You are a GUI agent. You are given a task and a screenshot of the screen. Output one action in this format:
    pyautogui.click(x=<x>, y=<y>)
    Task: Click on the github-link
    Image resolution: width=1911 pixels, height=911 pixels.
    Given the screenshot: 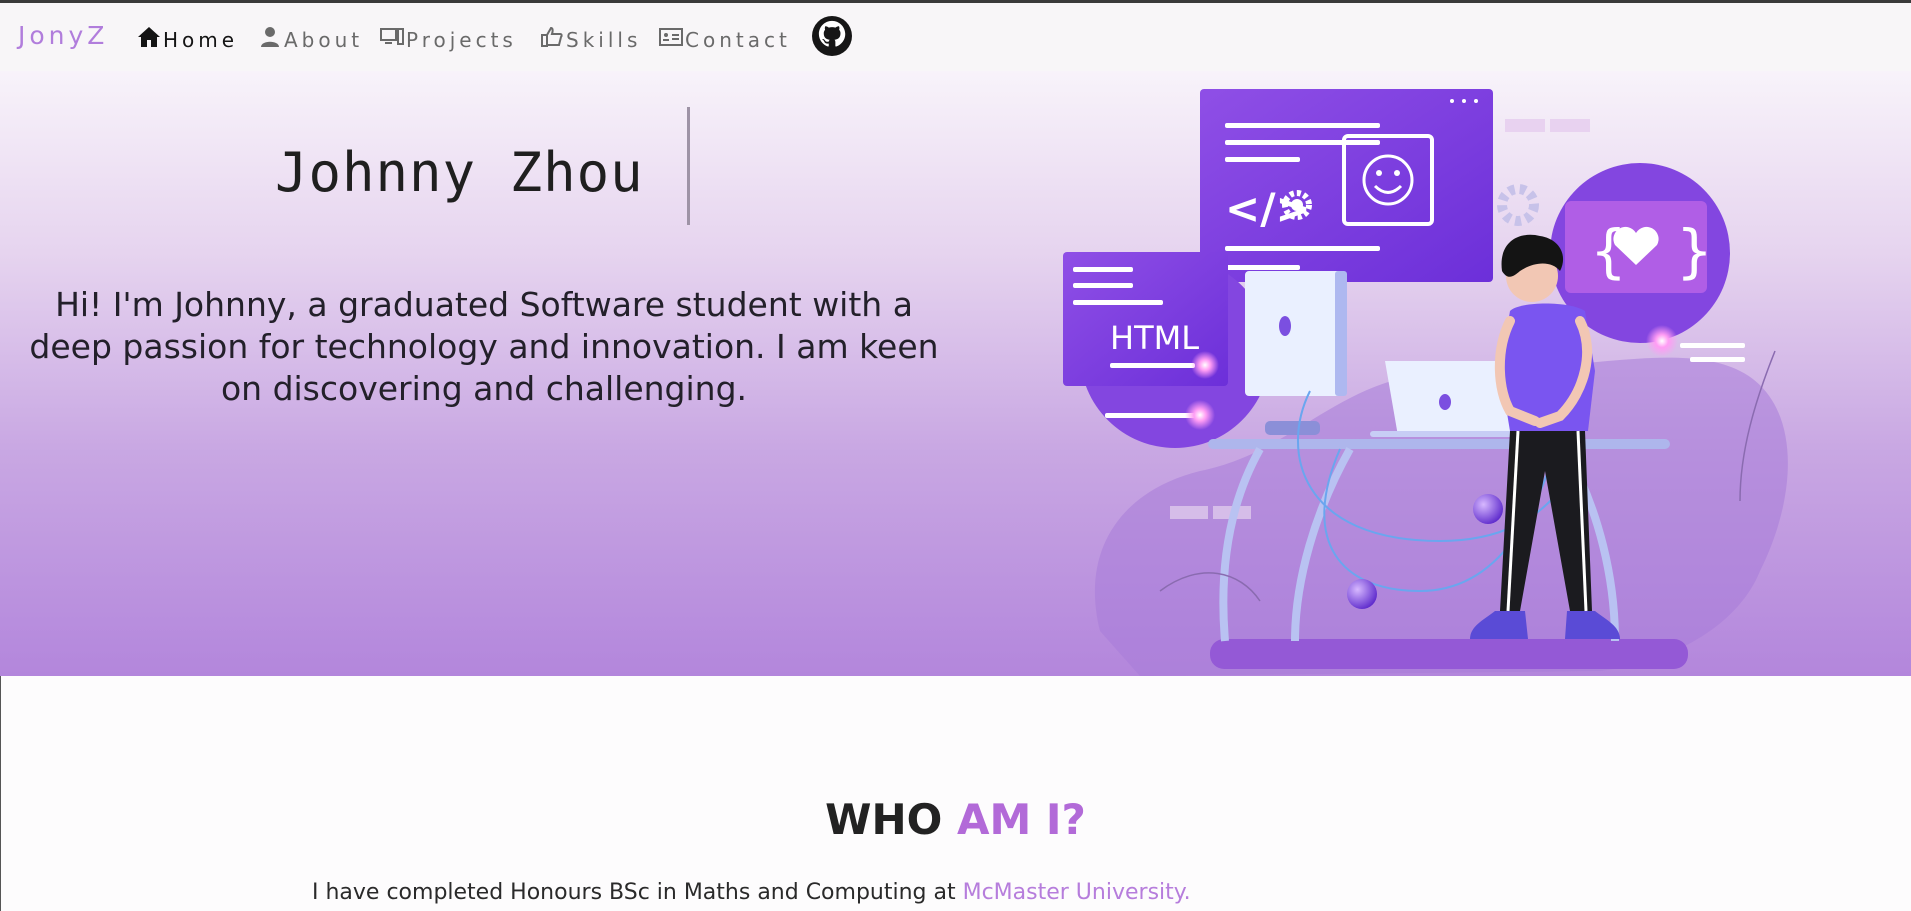 What is the action you would take?
    pyautogui.click(x=832, y=36)
    